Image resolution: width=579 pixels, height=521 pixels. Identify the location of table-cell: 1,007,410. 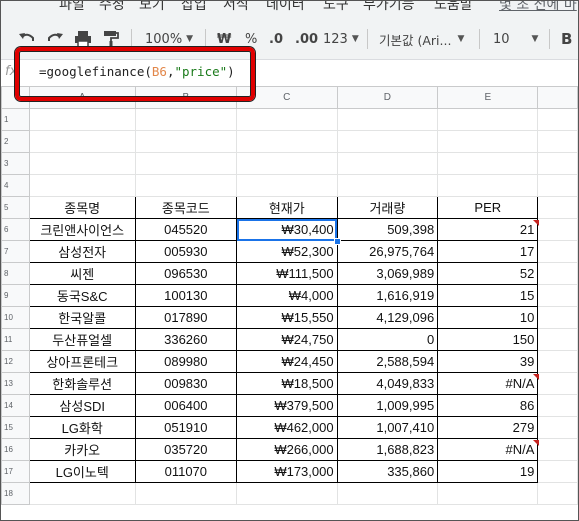
(387, 427).